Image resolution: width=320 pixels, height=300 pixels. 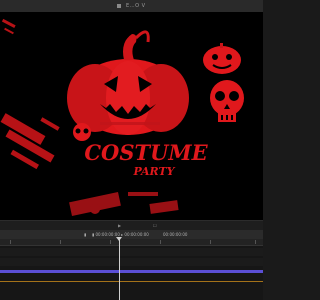 I want to click on playhead, so click(x=119, y=269).